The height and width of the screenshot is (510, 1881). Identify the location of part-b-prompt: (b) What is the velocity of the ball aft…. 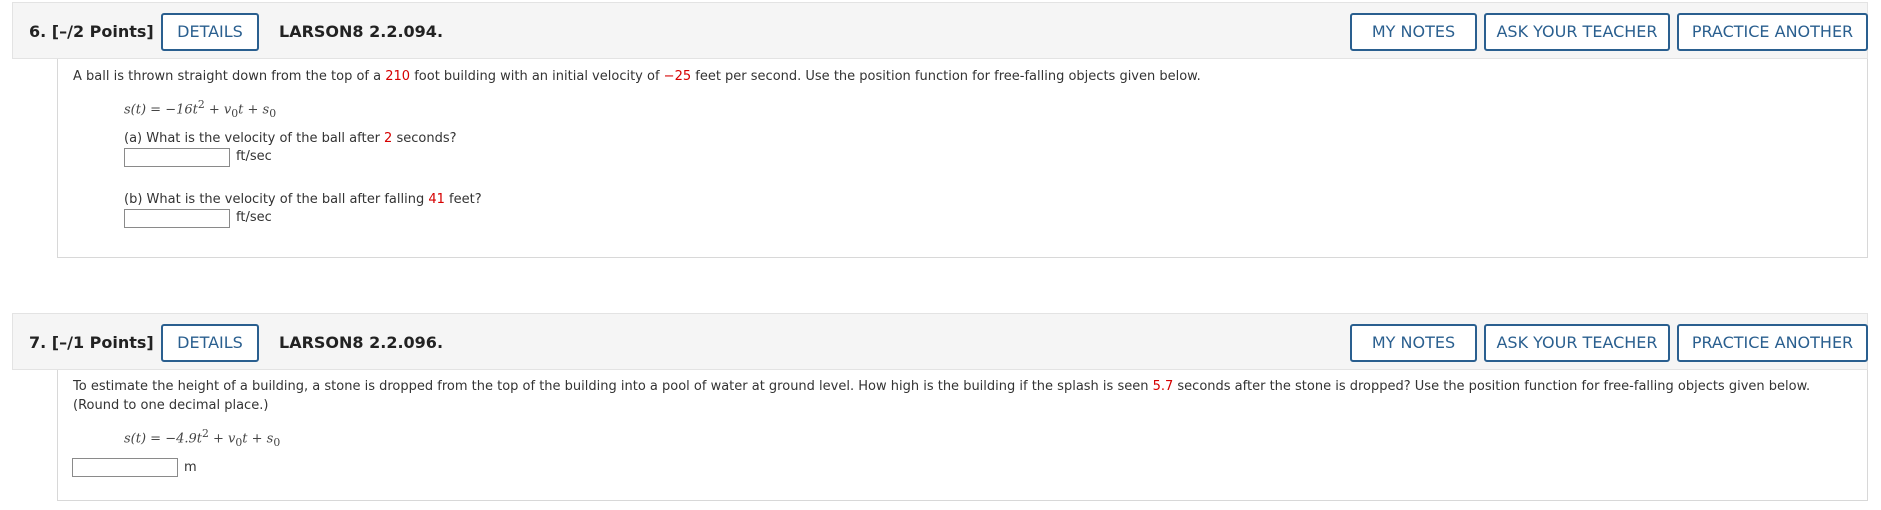
(303, 199).